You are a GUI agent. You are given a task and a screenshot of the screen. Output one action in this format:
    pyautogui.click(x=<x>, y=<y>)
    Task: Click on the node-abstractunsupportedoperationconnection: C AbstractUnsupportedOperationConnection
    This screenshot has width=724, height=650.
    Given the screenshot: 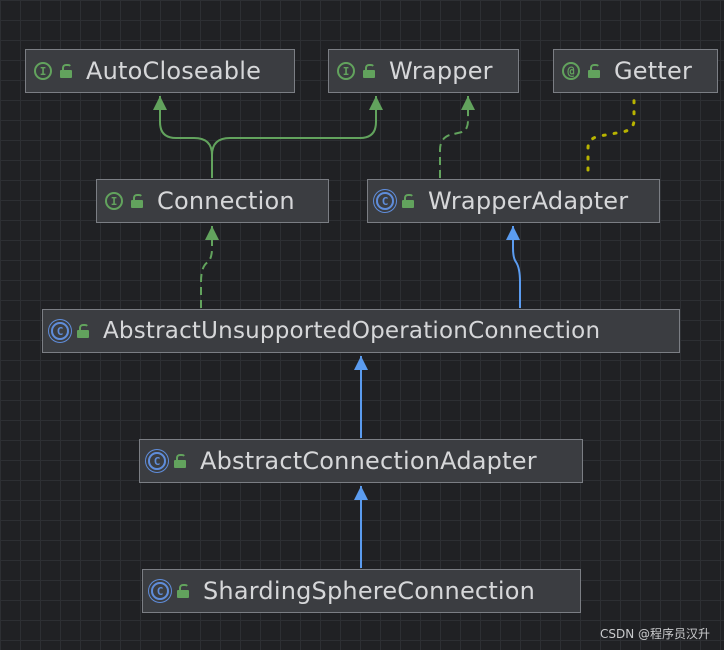 What is the action you would take?
    pyautogui.click(x=361, y=331)
    